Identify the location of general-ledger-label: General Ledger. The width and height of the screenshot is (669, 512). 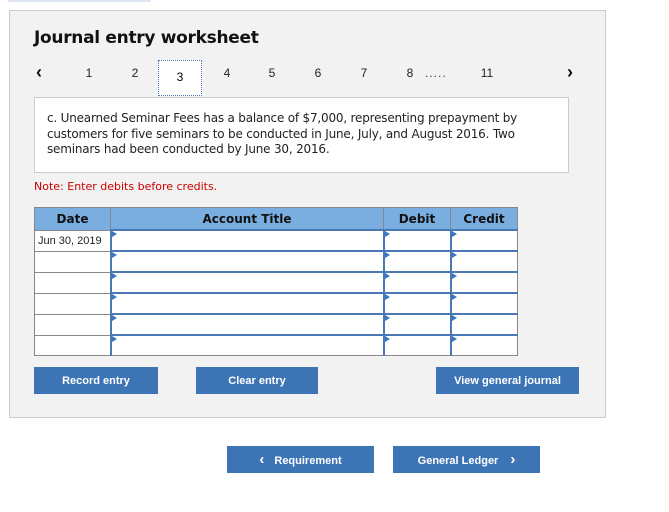
(458, 461).